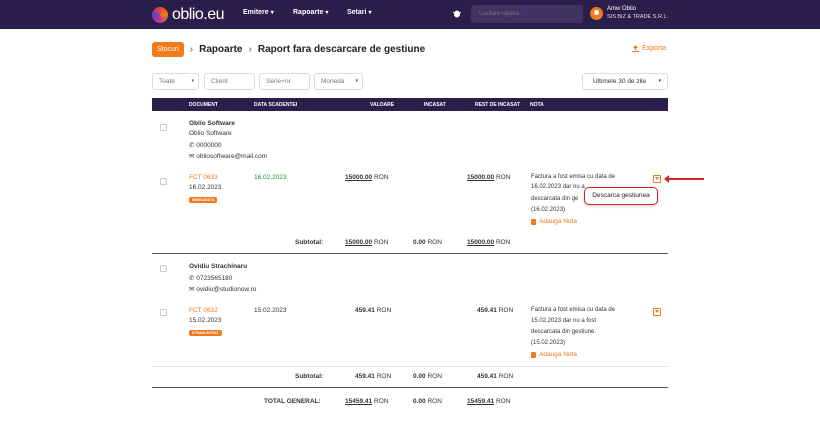 The width and height of the screenshot is (820, 448). I want to click on nav-emitere: Emitere ▾, so click(258, 12).